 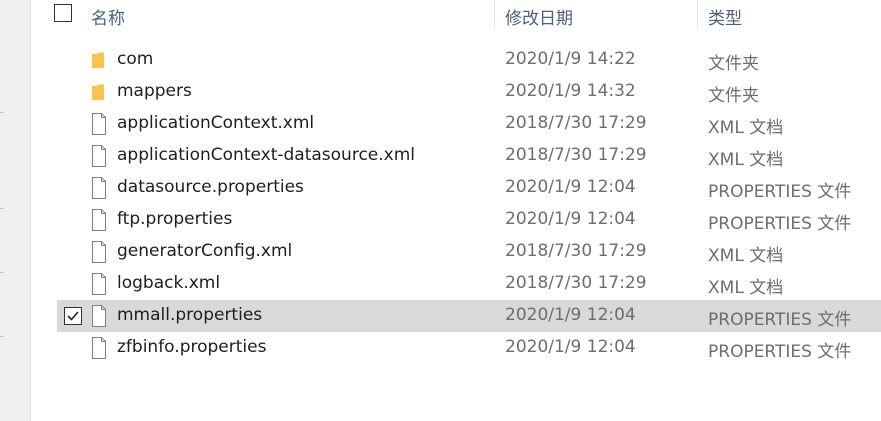 What do you see at coordinates (455, 92) in the screenshot?
I see `file-row: mappers 2020/1/9 14:32 文件夹` at bounding box center [455, 92].